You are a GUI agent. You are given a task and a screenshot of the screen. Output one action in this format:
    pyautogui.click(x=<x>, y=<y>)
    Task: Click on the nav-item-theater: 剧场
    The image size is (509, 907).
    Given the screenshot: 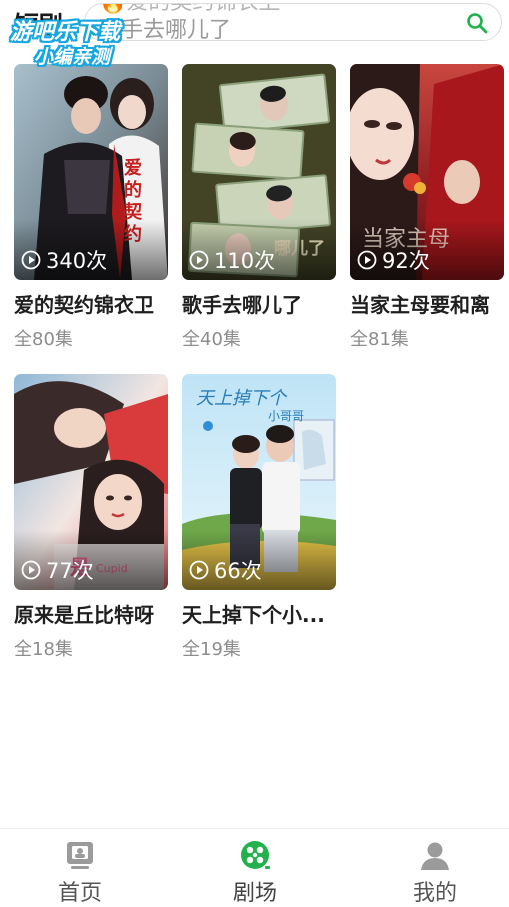 What is the action you would take?
    pyautogui.click(x=255, y=872)
    